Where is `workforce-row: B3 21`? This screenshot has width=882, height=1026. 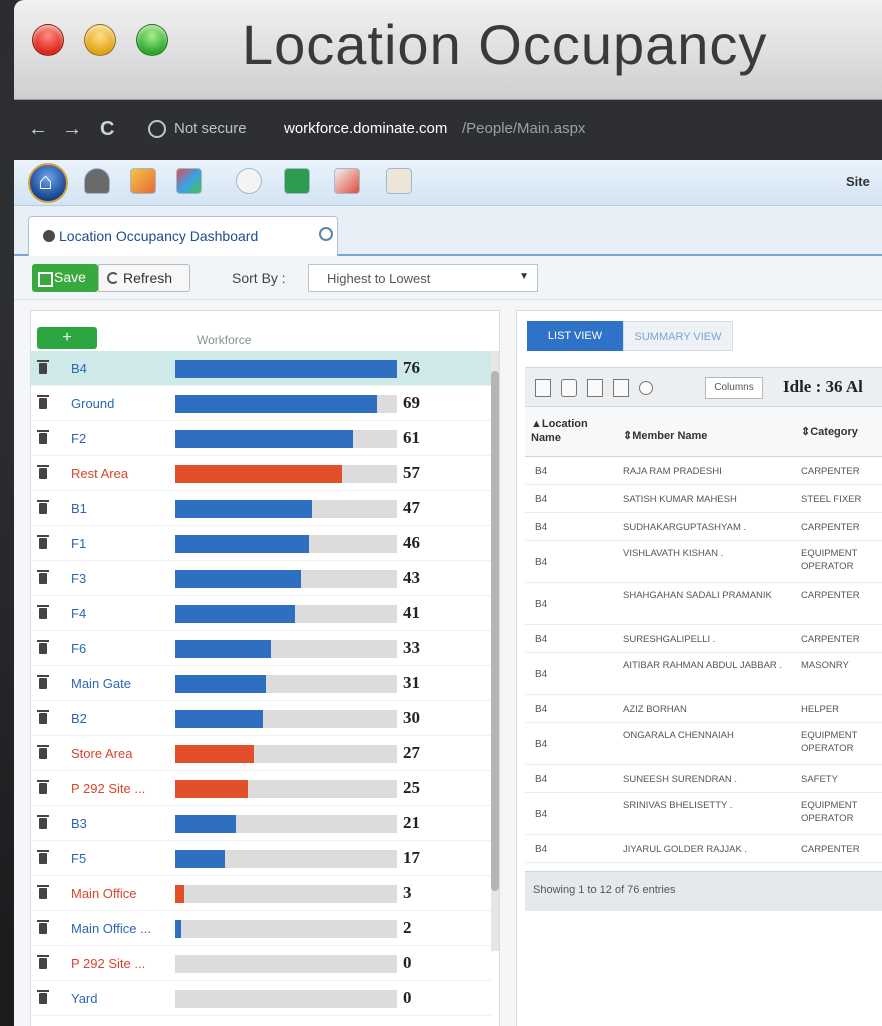 workforce-row: B3 21 is located at coordinates (261, 823).